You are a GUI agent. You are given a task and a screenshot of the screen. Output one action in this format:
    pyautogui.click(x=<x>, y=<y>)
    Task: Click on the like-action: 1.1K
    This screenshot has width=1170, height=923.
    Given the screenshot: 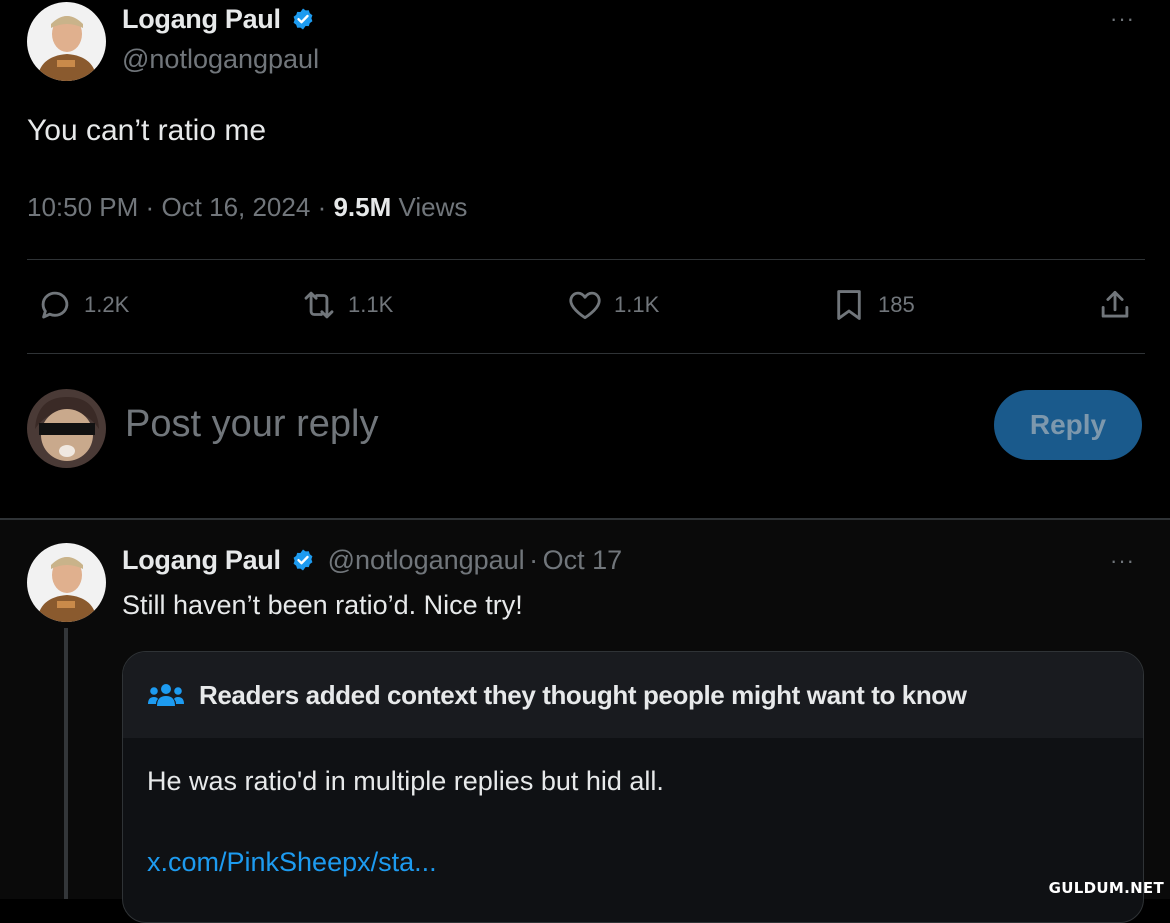 What is the action you would take?
    pyautogui.click(x=612, y=305)
    